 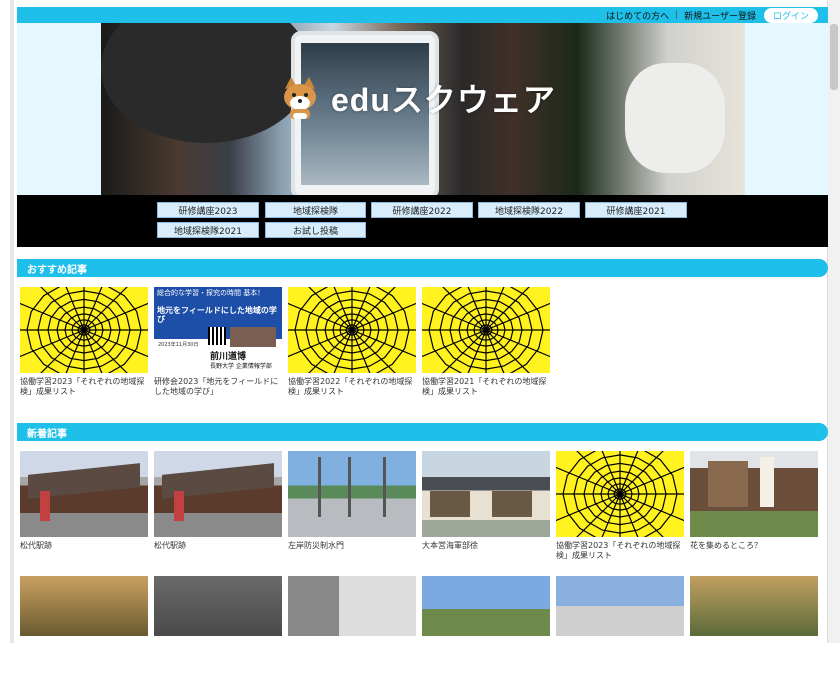 I want to click on article-caption: 協働学習2021「それぞれの地域探検」成果リスト, so click(x=486, y=387).